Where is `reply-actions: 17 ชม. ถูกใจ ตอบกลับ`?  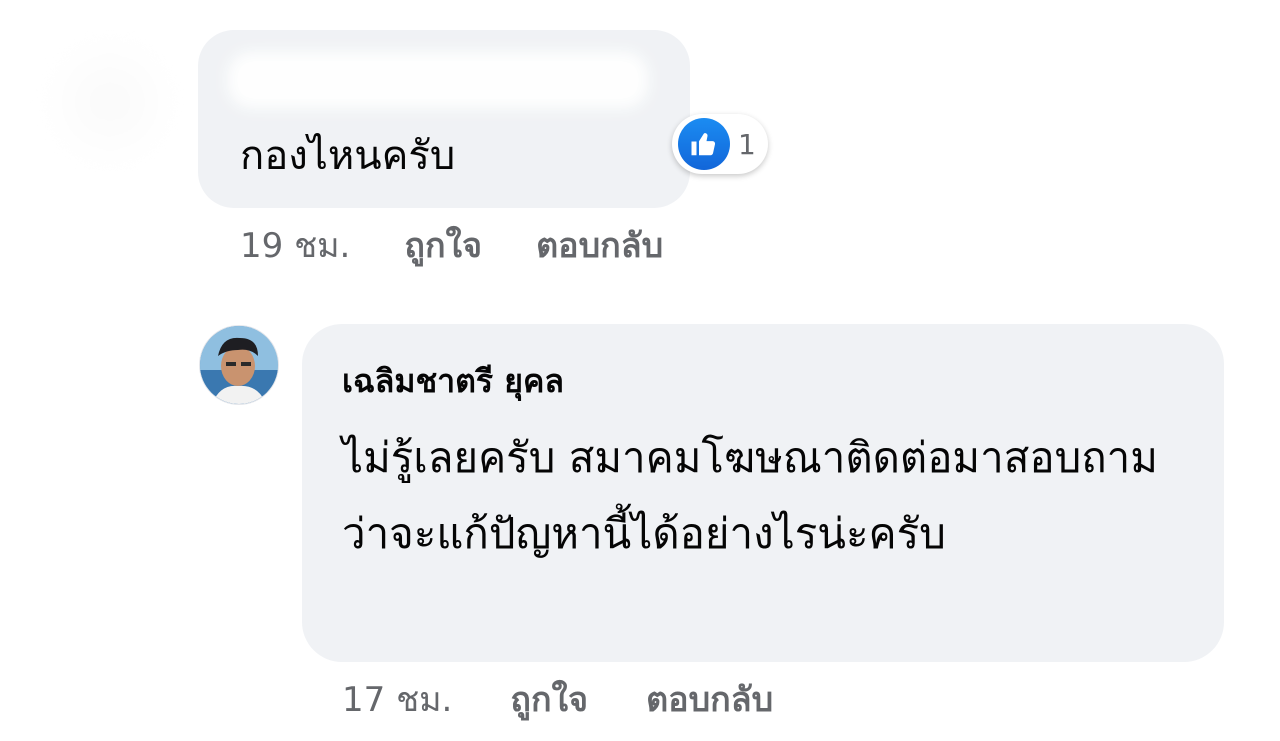
reply-actions: 17 ชม. ถูกใจ ตอบกลับ is located at coordinates (557, 699).